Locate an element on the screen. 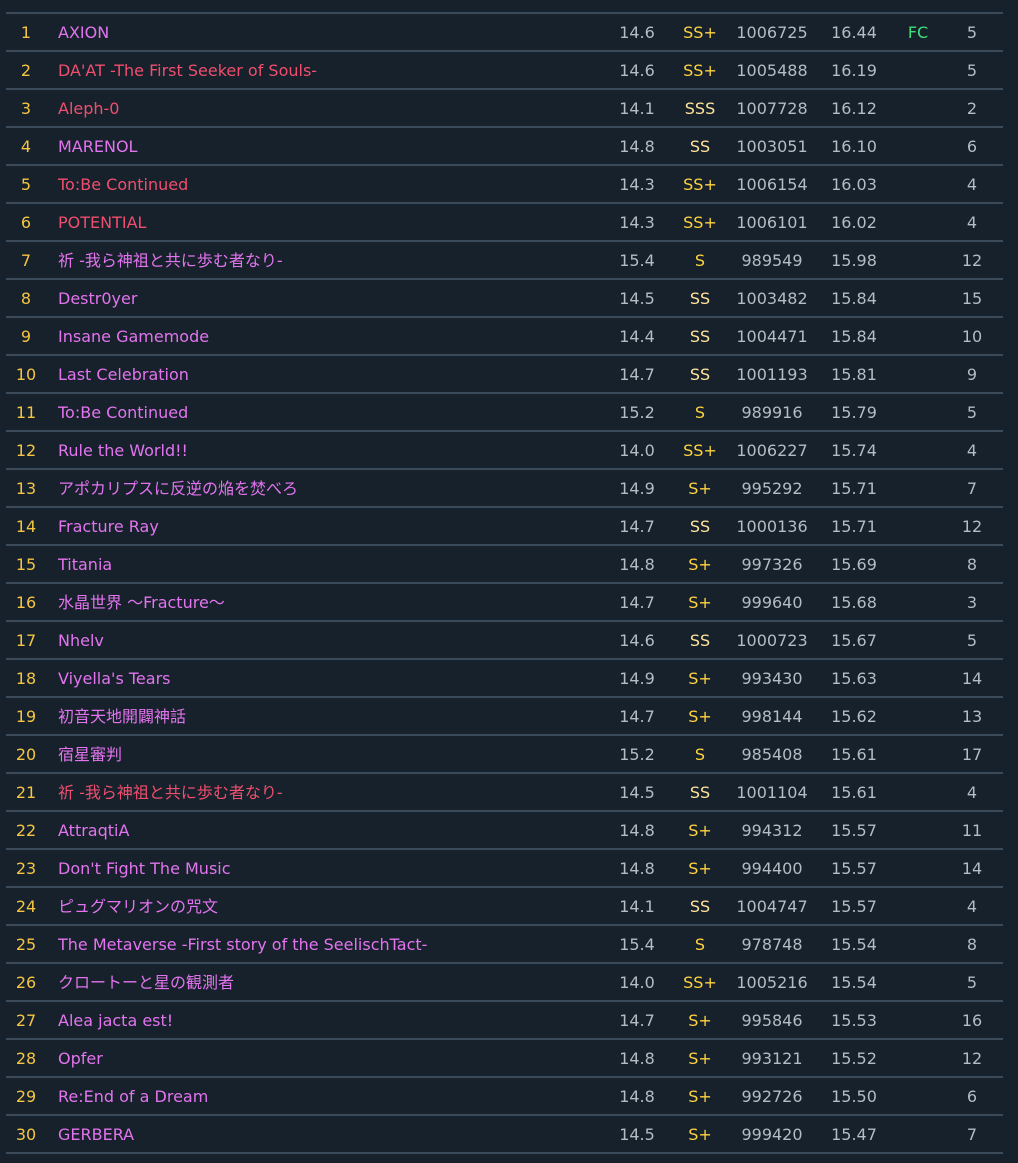 This screenshot has width=1018, height=1163. score-value: 1006227 is located at coordinates (772, 450).